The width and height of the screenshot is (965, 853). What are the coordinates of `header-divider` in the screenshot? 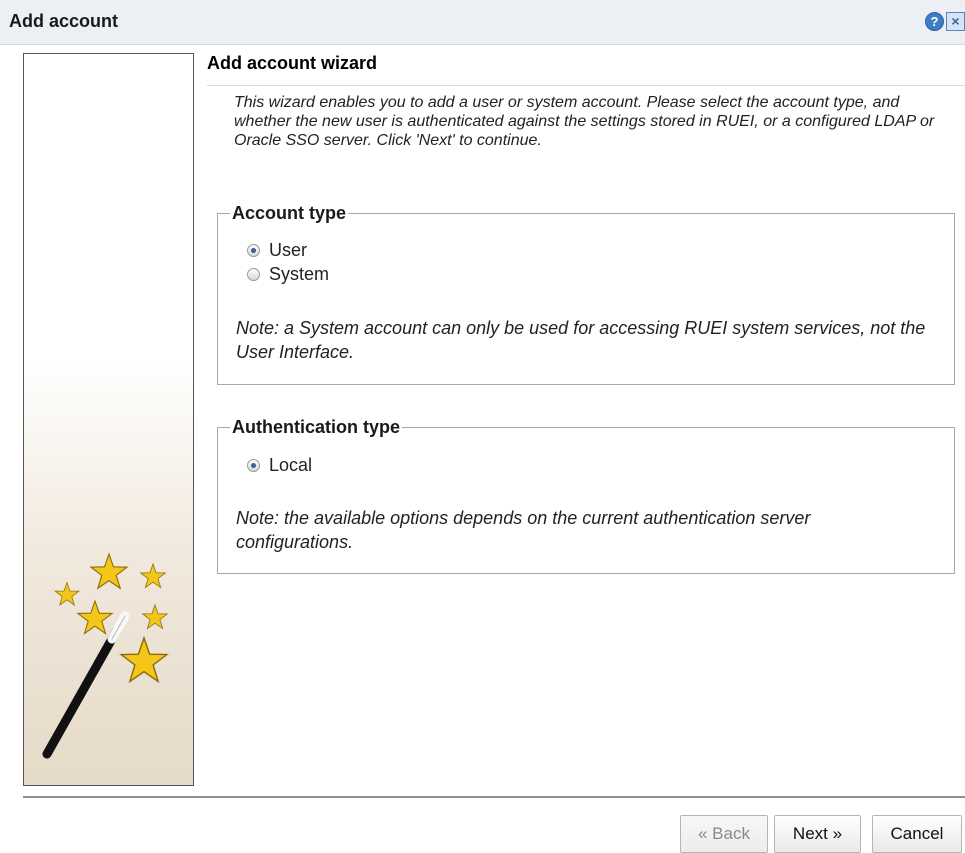 It's located at (586, 85).